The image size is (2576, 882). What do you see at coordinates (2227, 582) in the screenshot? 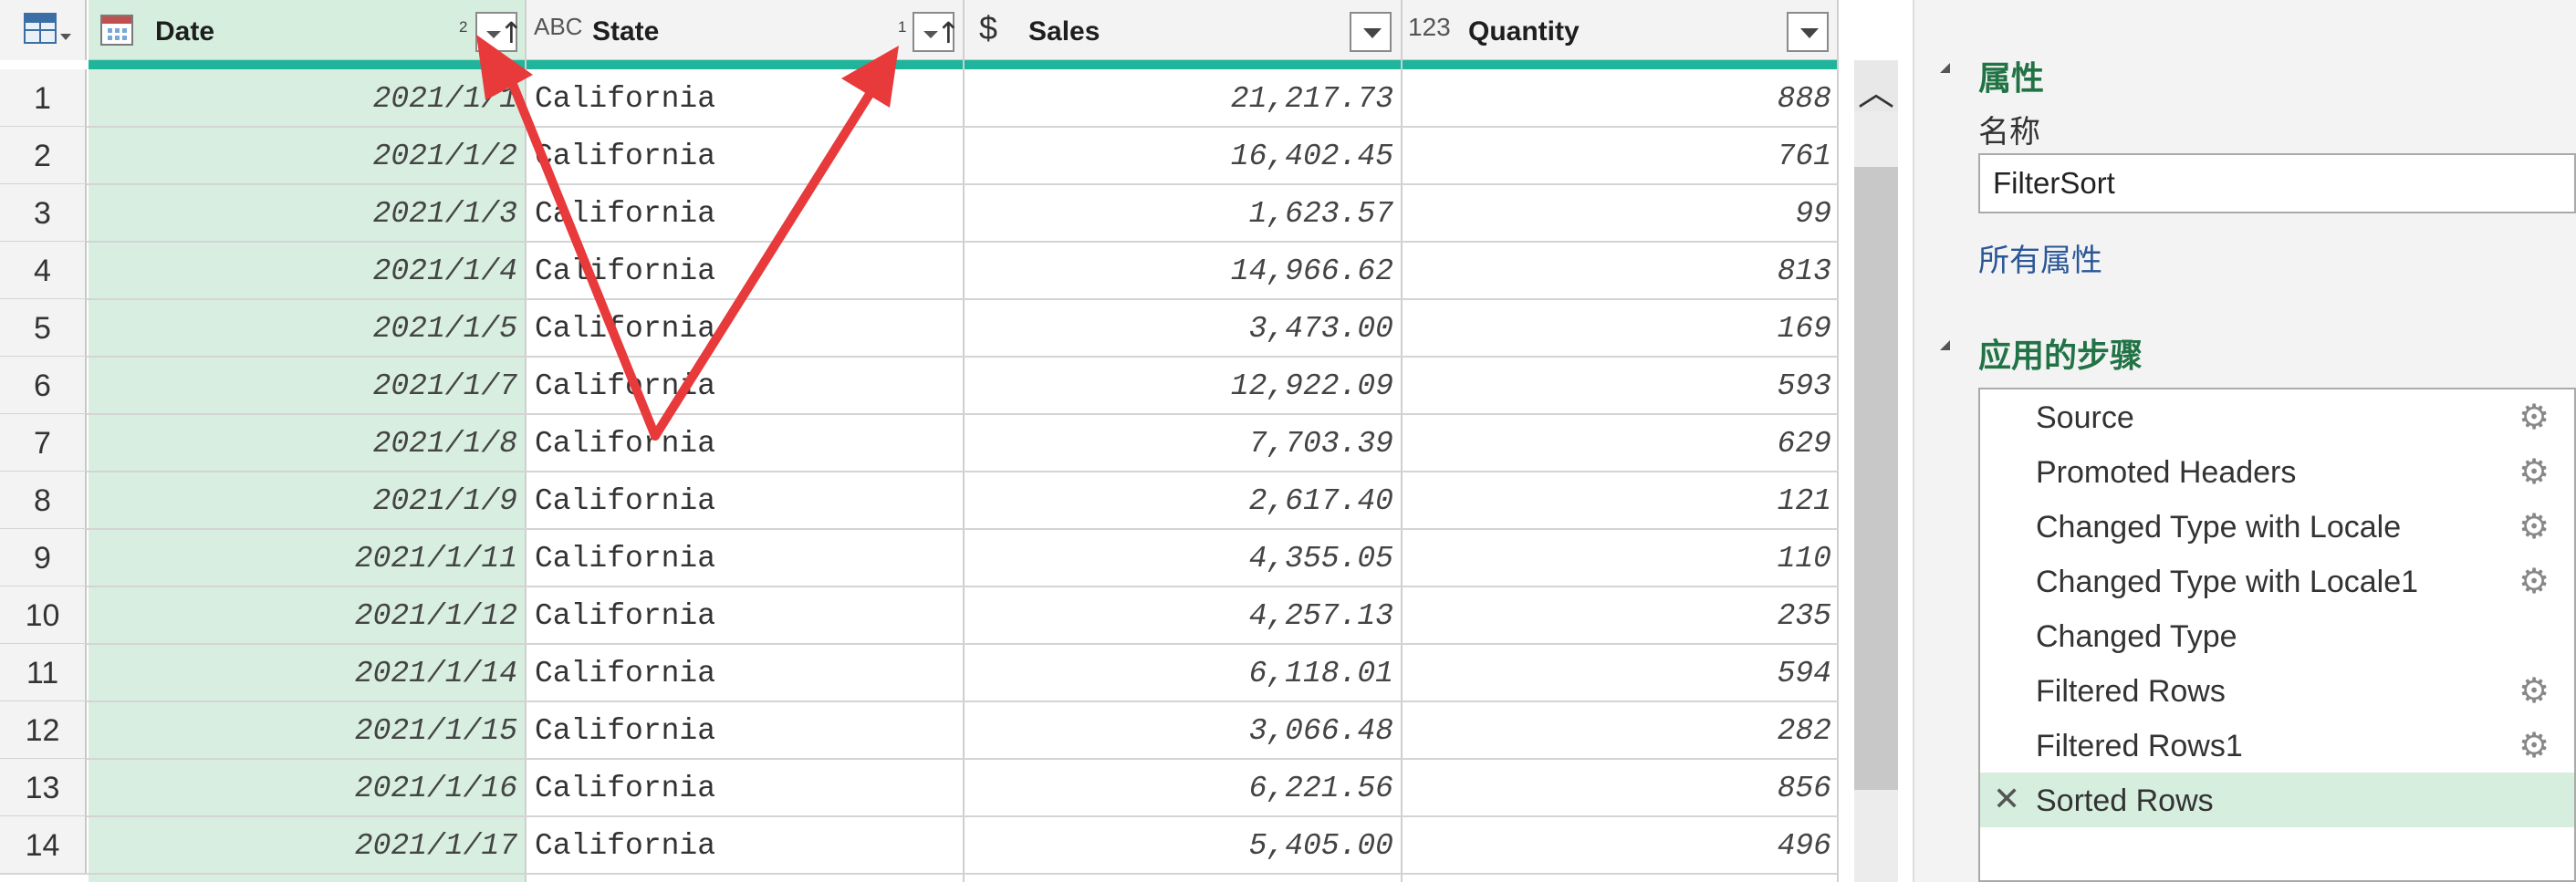
I see `applied-step-label: Changed Type with Locale1` at bounding box center [2227, 582].